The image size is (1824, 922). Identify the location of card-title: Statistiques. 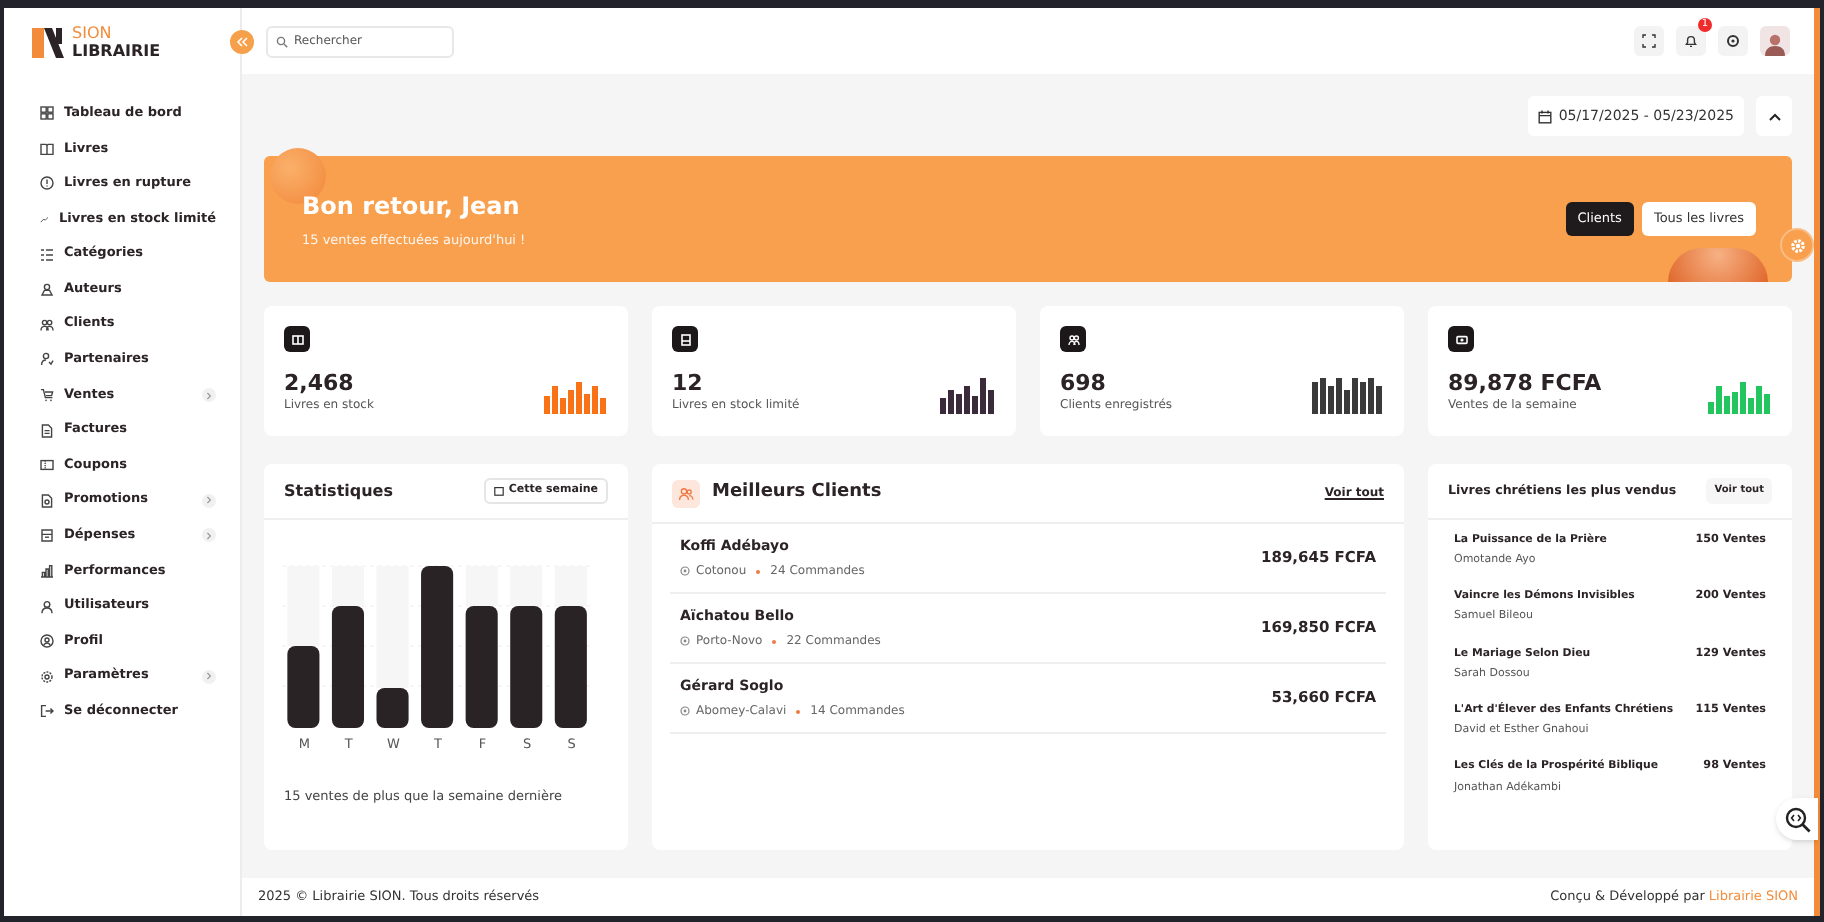
(338, 491).